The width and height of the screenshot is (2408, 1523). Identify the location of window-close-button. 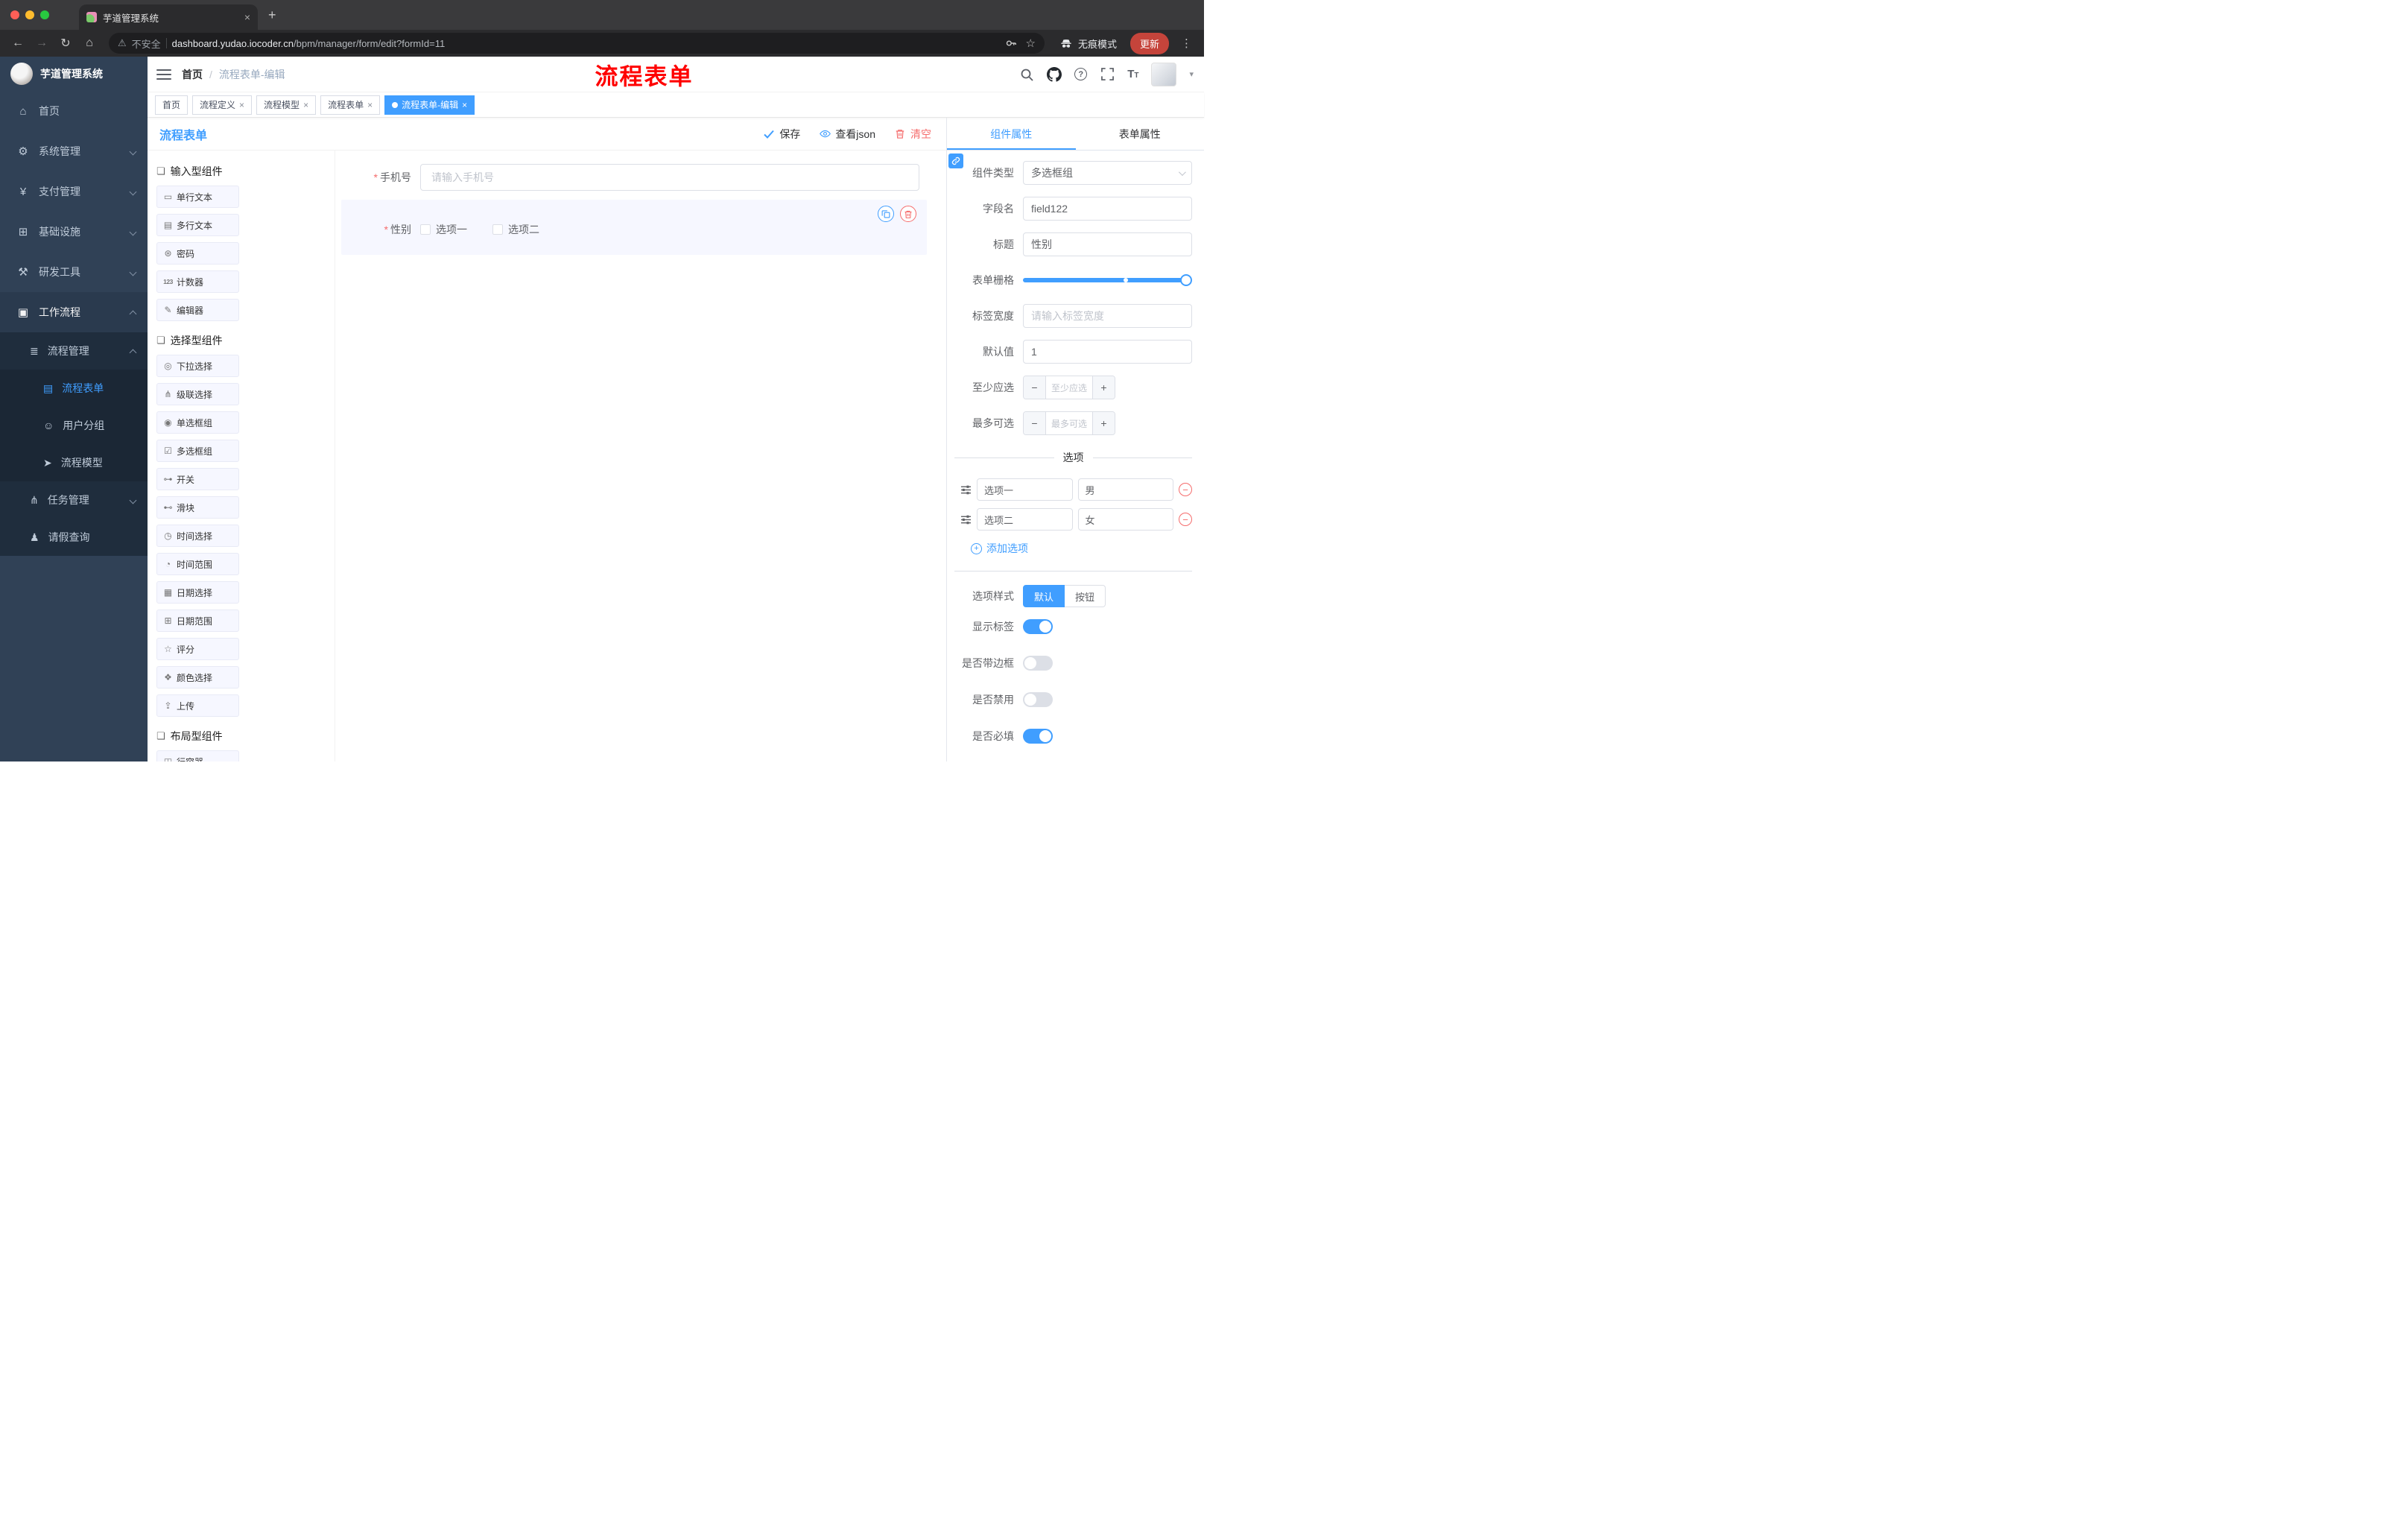
(14, 15).